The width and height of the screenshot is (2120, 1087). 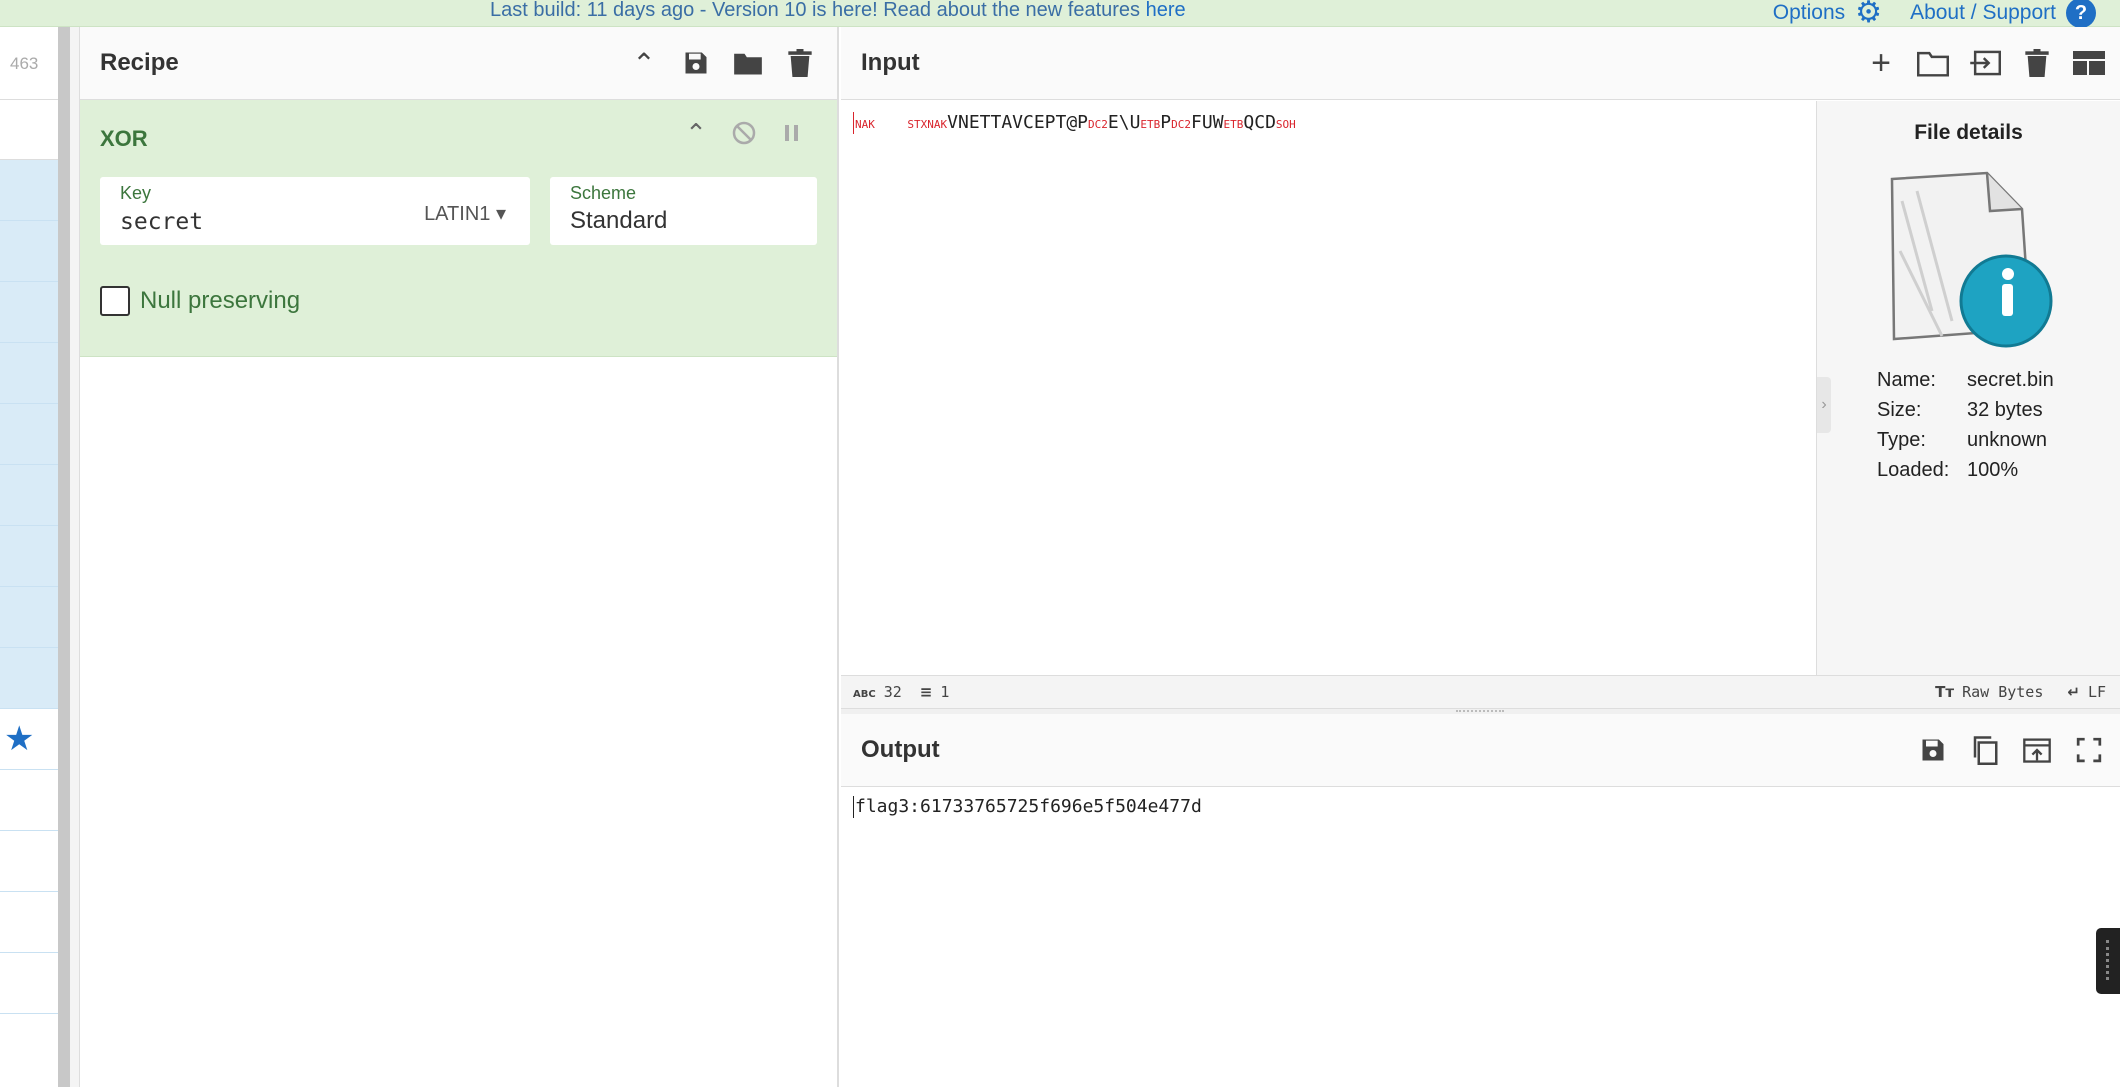 I want to click on input-seg: FUW, so click(x=1207, y=122).